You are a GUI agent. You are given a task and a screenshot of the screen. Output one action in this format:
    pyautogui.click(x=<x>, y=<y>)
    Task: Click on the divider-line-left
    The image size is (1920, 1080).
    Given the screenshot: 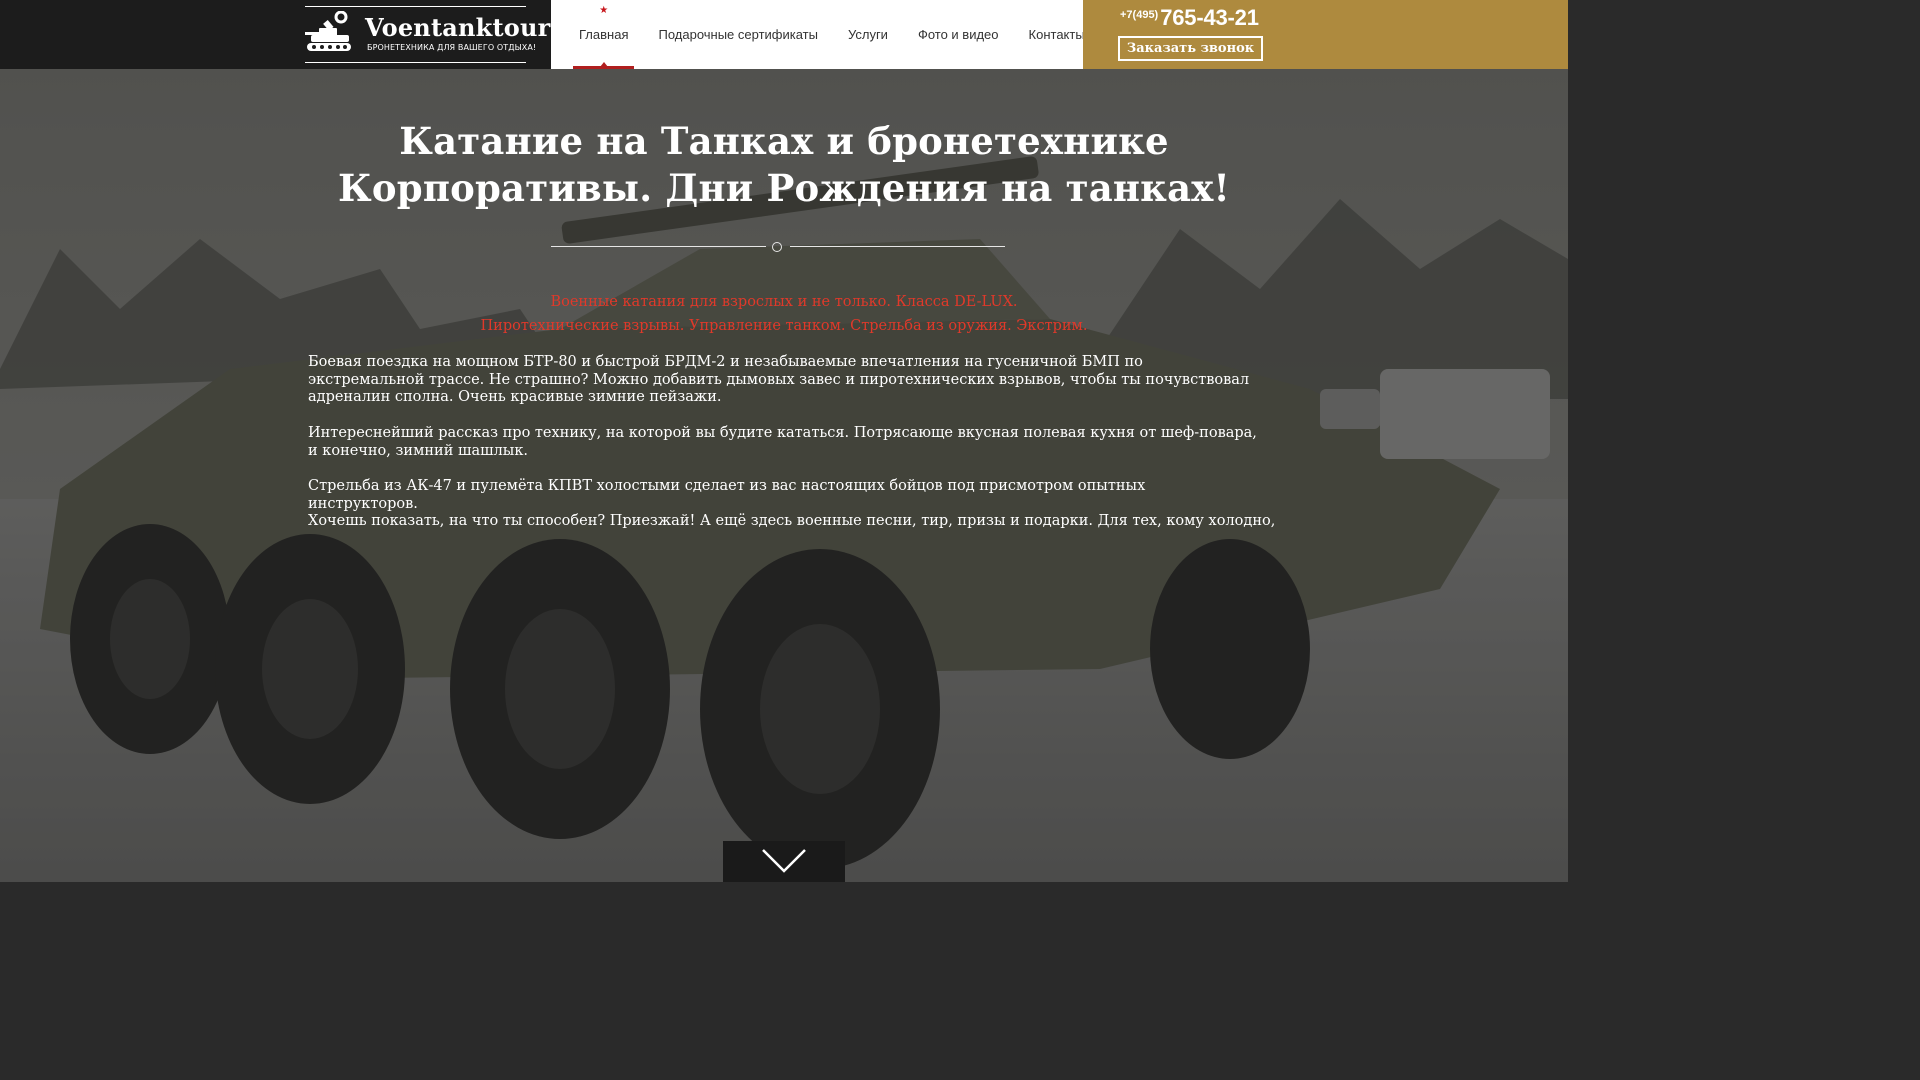 What is the action you would take?
    pyautogui.click(x=658, y=246)
    